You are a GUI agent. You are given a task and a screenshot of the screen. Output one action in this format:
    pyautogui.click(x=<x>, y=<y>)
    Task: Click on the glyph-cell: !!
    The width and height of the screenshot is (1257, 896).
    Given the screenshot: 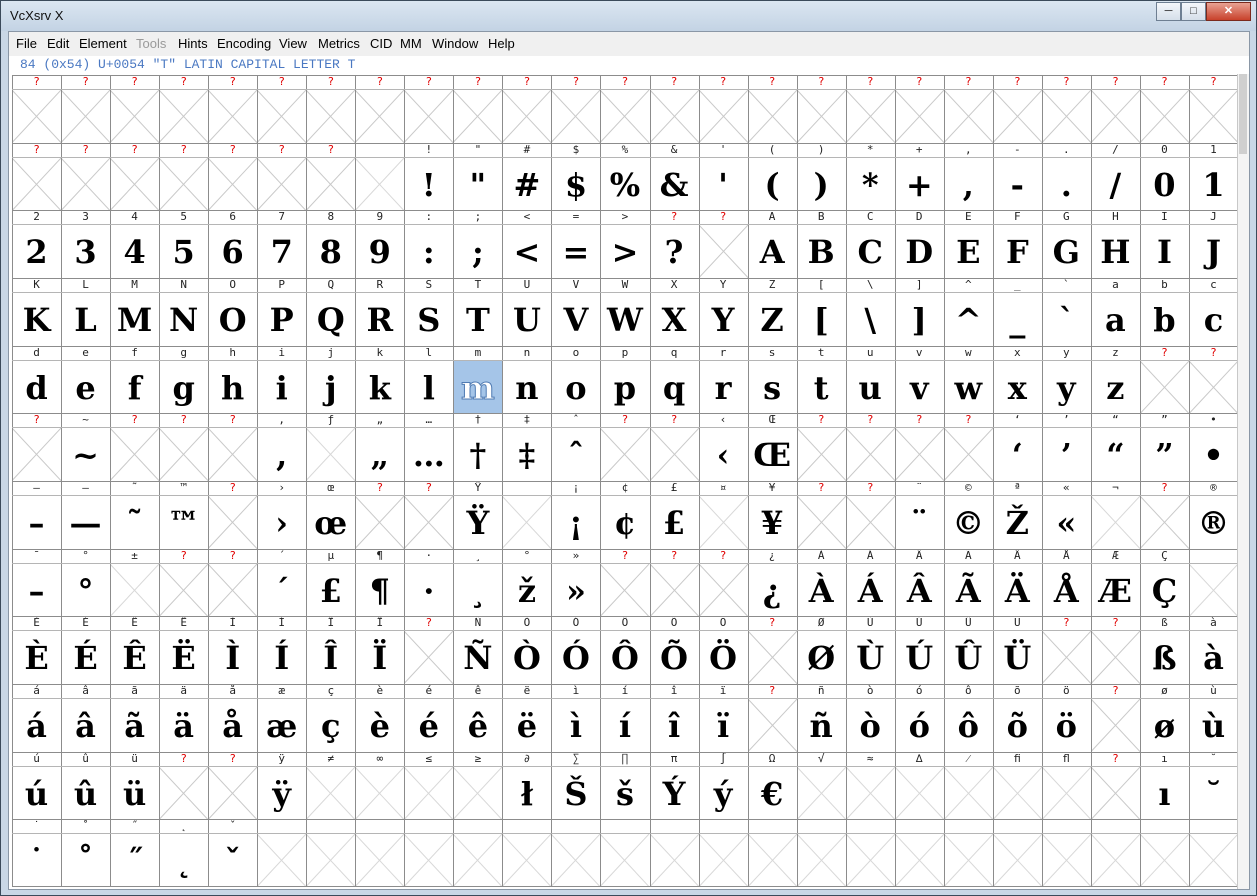 What is the action you would take?
    pyautogui.click(x=429, y=176)
    